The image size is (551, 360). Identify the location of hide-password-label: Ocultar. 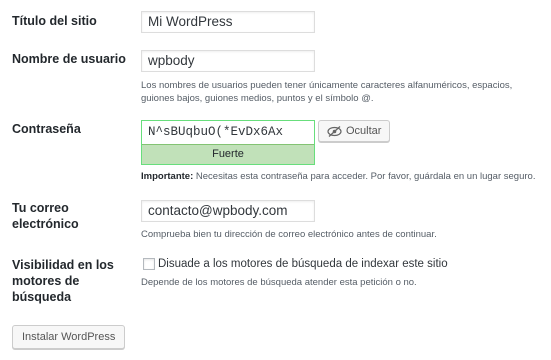
(364, 131).